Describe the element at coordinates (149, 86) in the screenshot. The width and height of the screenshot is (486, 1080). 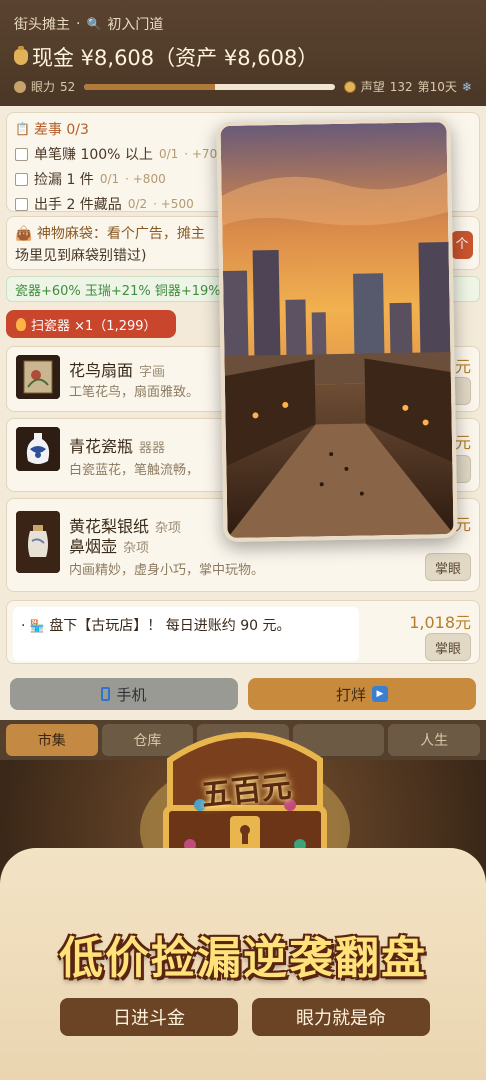
I see `stamina-bar-fill` at that location.